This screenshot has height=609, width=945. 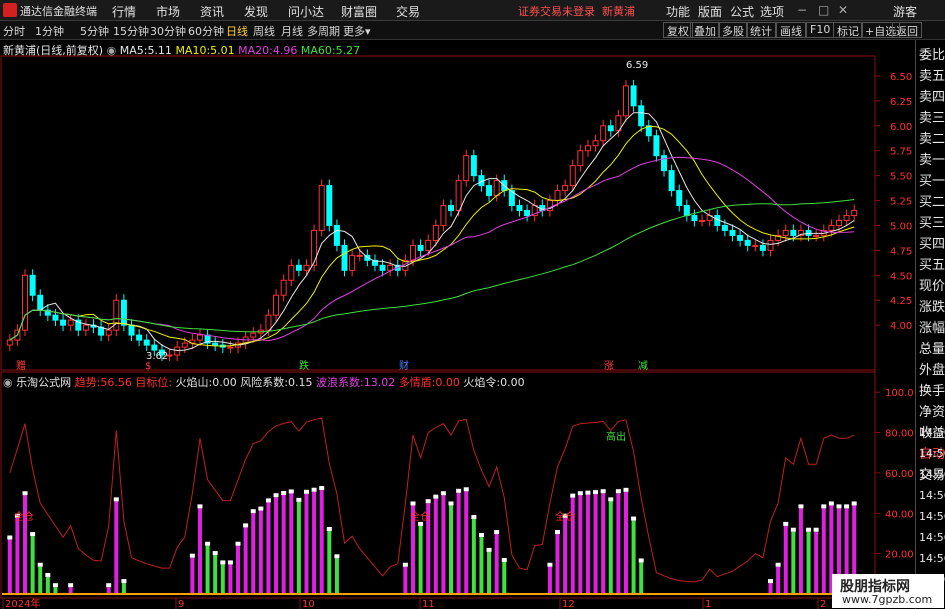 What do you see at coordinates (877, 200) in the screenshot?
I see `price-grid` at bounding box center [877, 200].